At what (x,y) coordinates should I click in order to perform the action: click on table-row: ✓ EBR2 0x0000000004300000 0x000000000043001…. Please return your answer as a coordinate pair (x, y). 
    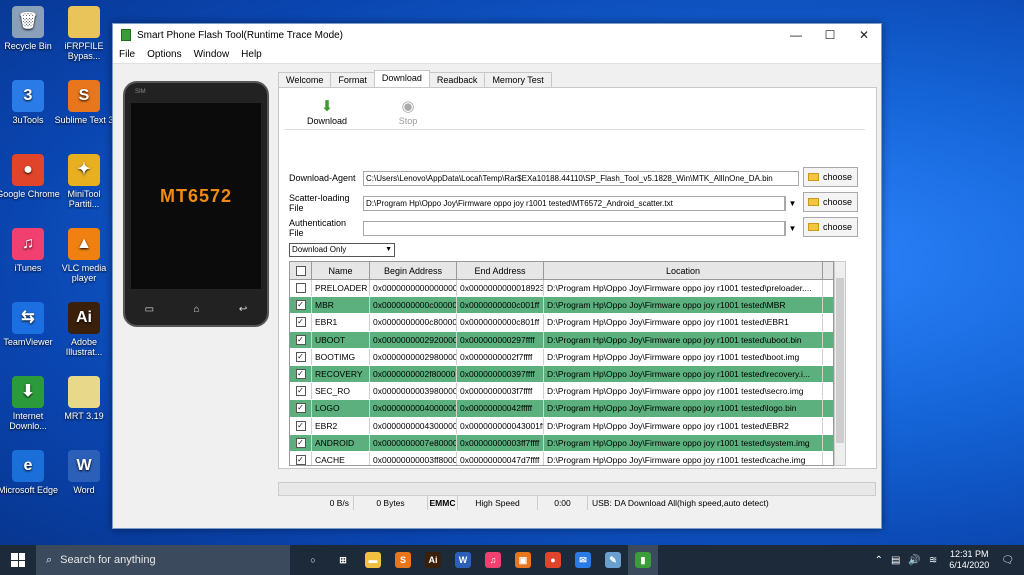
    Looking at the image, I should click on (561, 426).